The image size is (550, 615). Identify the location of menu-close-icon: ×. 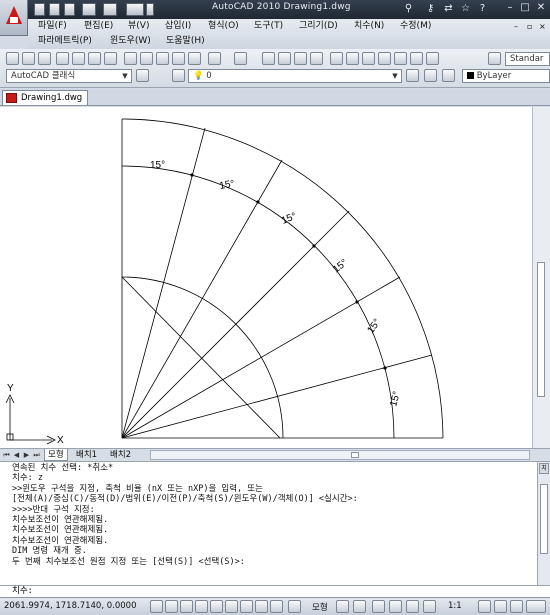
(542, 26).